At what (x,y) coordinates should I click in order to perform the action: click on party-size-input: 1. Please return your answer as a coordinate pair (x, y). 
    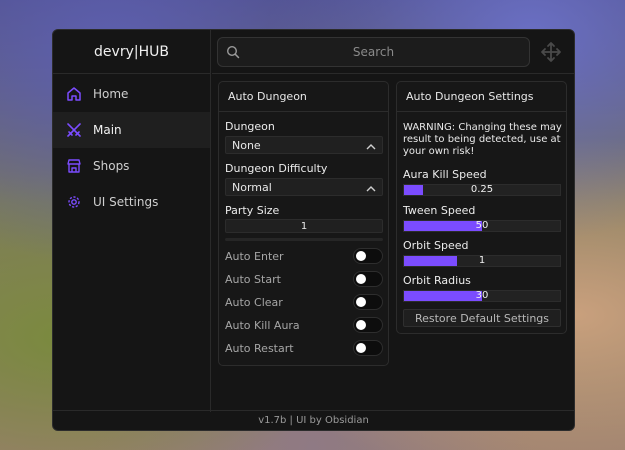
    Looking at the image, I should click on (304, 226).